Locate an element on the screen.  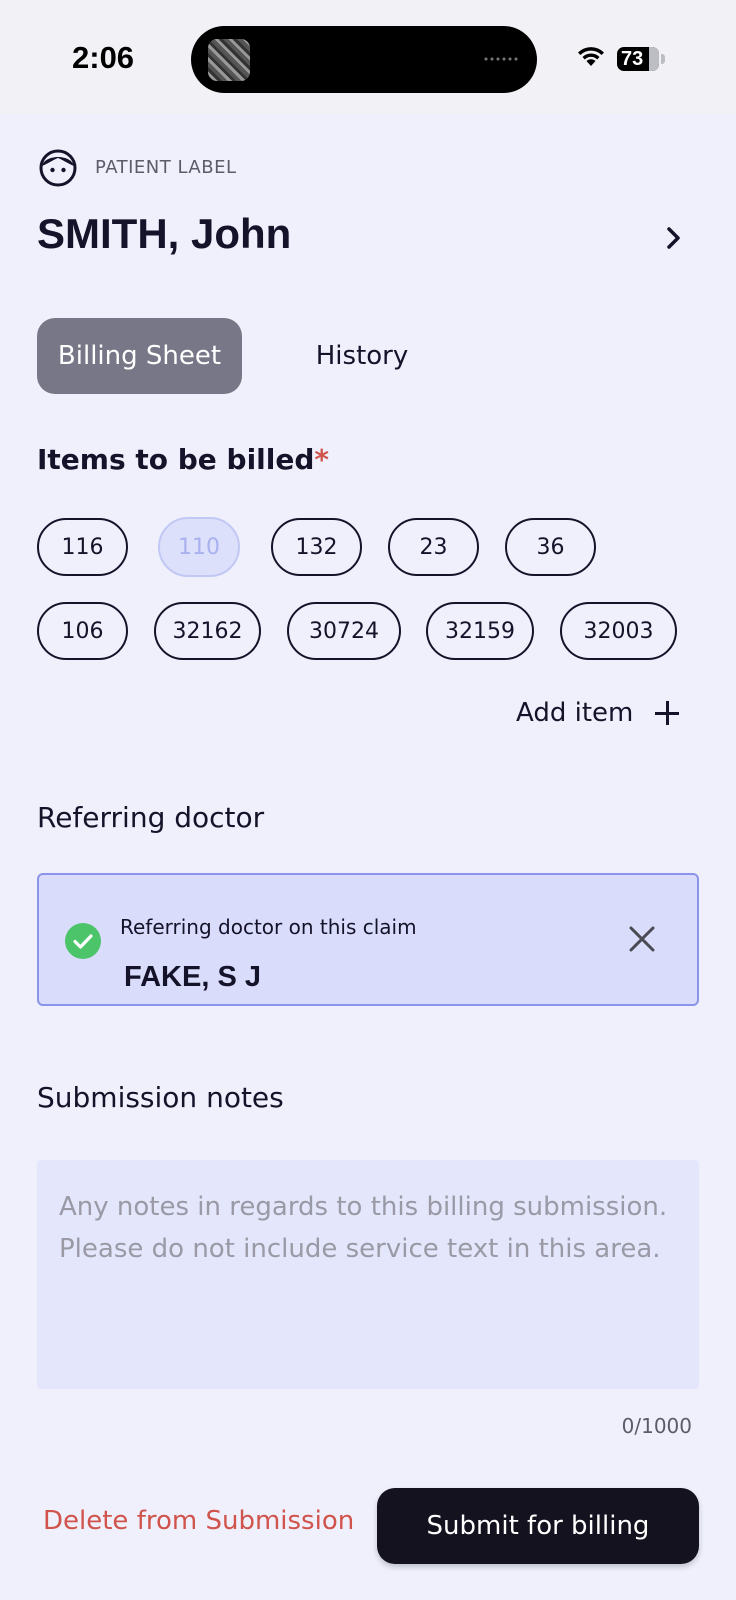
delete-from-submission-button: Delete from Submission is located at coordinates (198, 1521).